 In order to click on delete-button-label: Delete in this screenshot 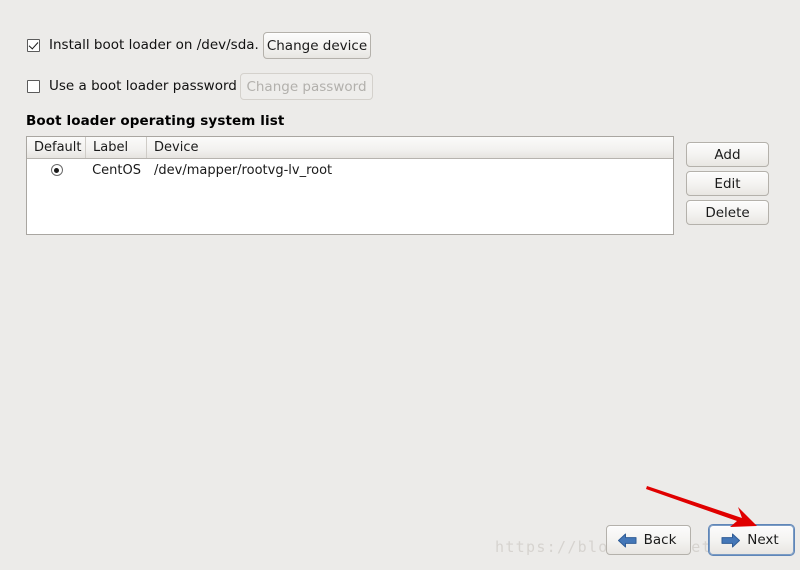, I will do `click(727, 212)`.